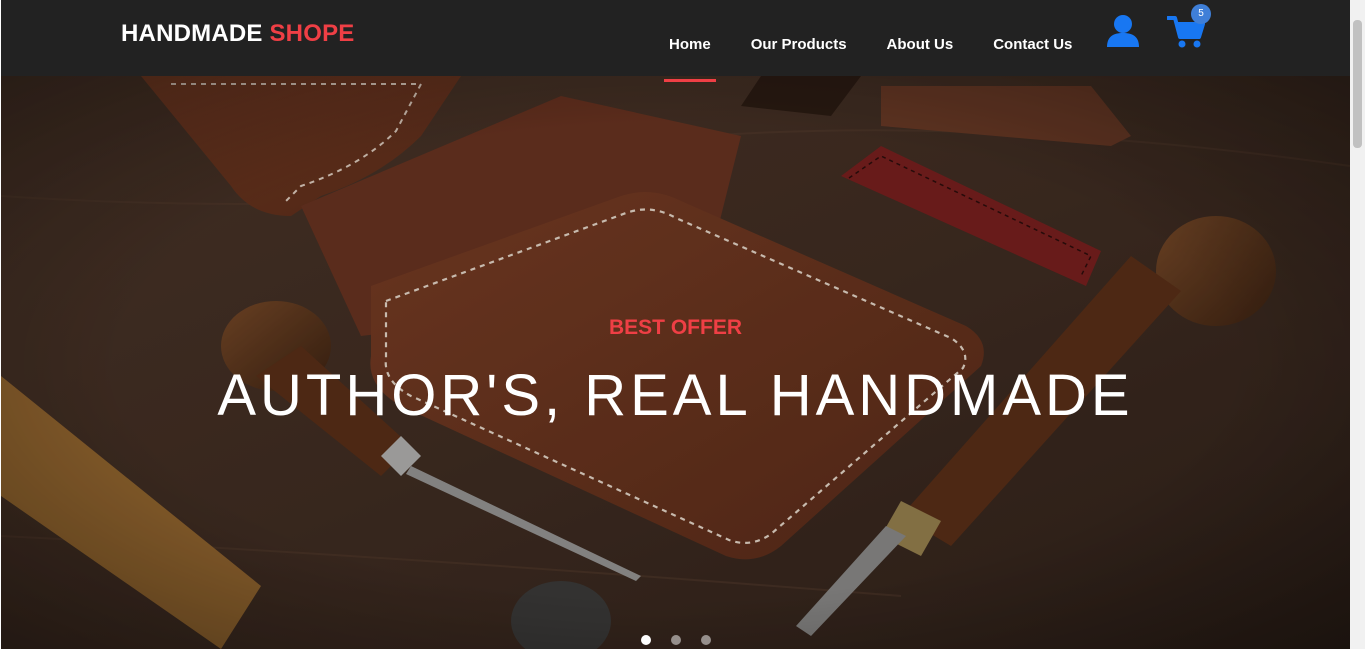 The height and width of the screenshot is (649, 1365). I want to click on nav-link-home: Home, so click(690, 41).